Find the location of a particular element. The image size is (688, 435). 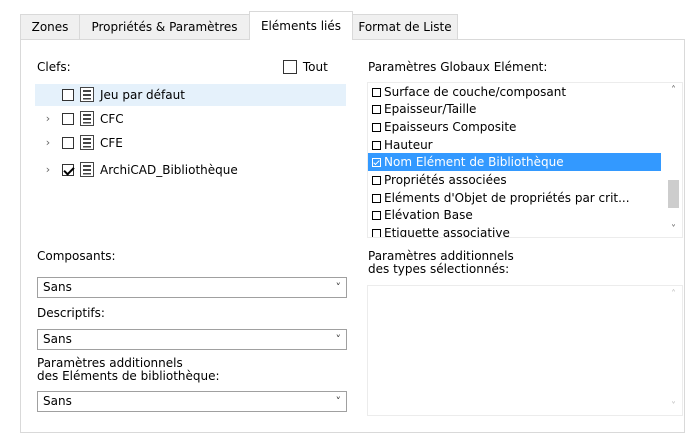

list-item-selected: Nom Elément de Bibliothèque is located at coordinates (514, 162).